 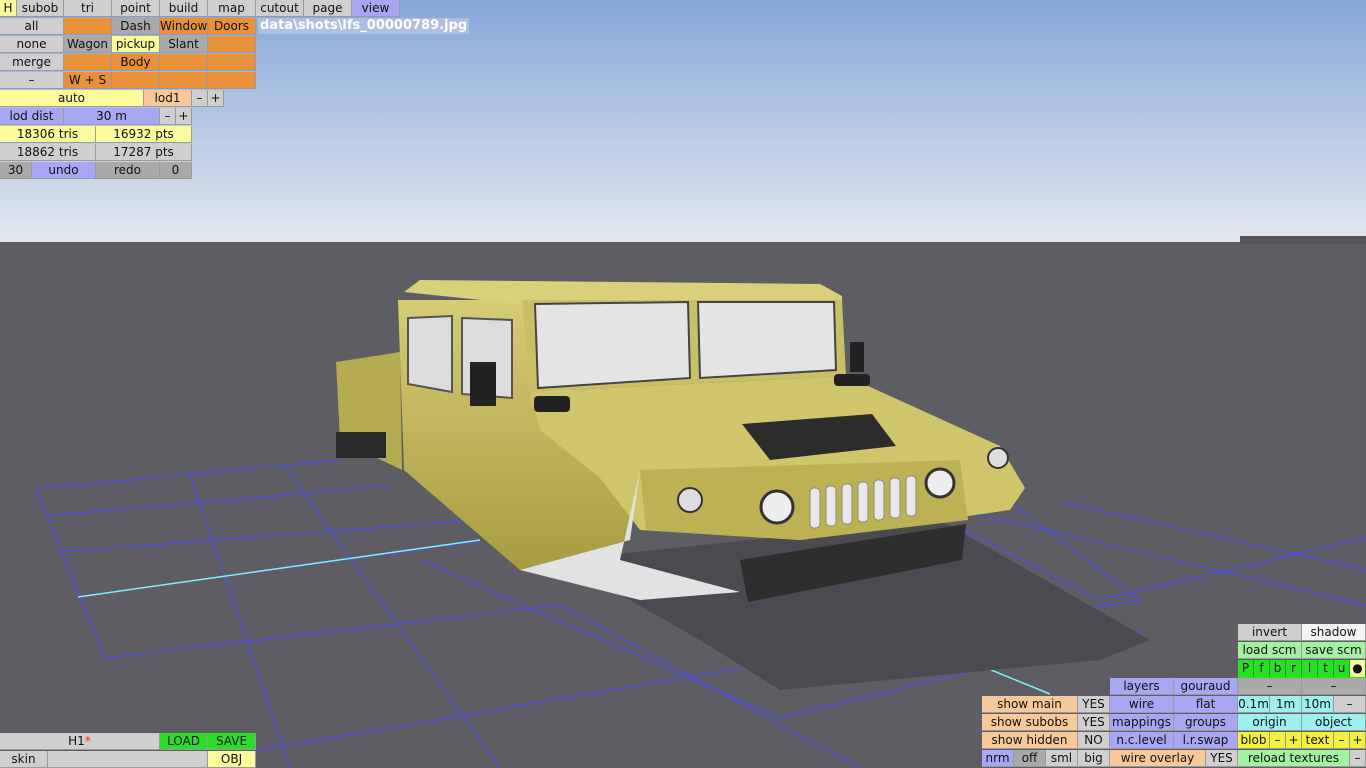 What do you see at coordinates (232, 26) in the screenshot?
I see `subobject-doors-button: Doors` at bounding box center [232, 26].